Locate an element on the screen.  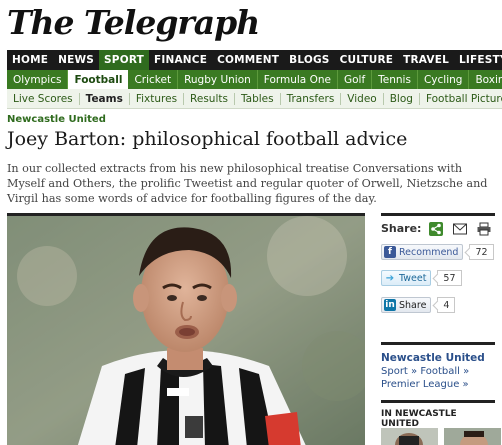
sport-nav-item-rugby-union: Rugby Union is located at coordinates (218, 79).